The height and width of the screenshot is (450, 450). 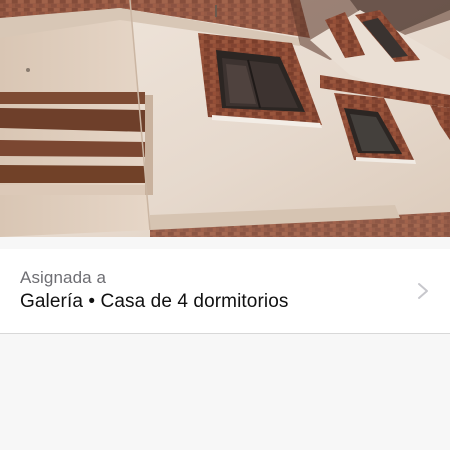 What do you see at coordinates (63, 277) in the screenshot?
I see `assigned-to-label: Asignada a` at bounding box center [63, 277].